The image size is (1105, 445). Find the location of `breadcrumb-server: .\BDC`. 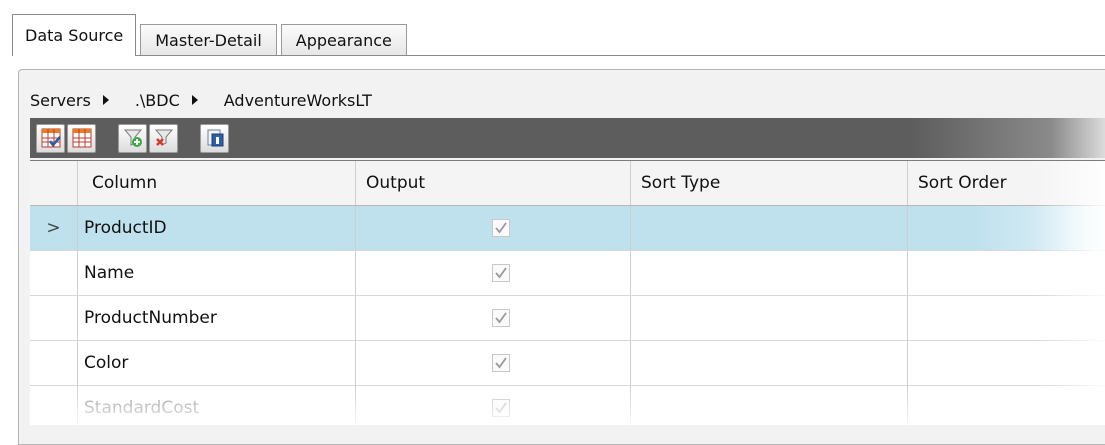

breadcrumb-server: .\BDC is located at coordinates (157, 100).